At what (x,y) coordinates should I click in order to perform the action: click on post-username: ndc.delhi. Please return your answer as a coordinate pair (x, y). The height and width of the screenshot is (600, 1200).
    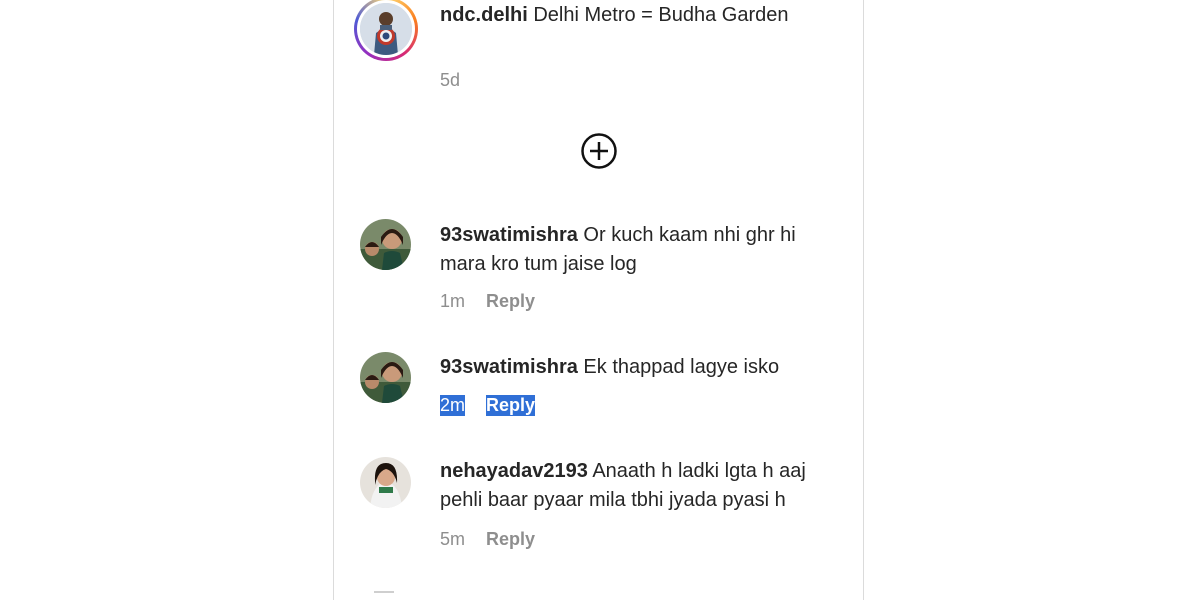
    Looking at the image, I should click on (484, 15).